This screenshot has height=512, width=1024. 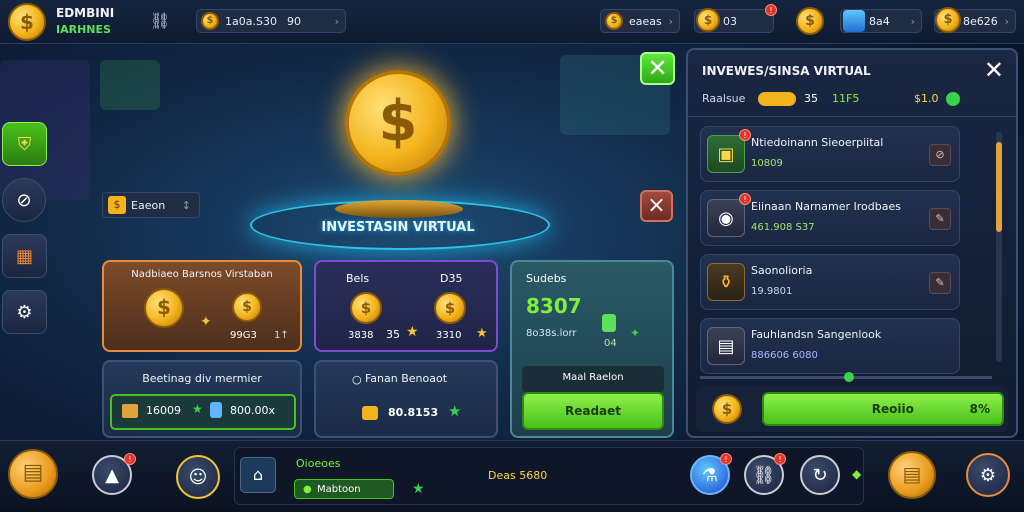 I want to click on lamp-icon: ⚱, so click(x=726, y=282).